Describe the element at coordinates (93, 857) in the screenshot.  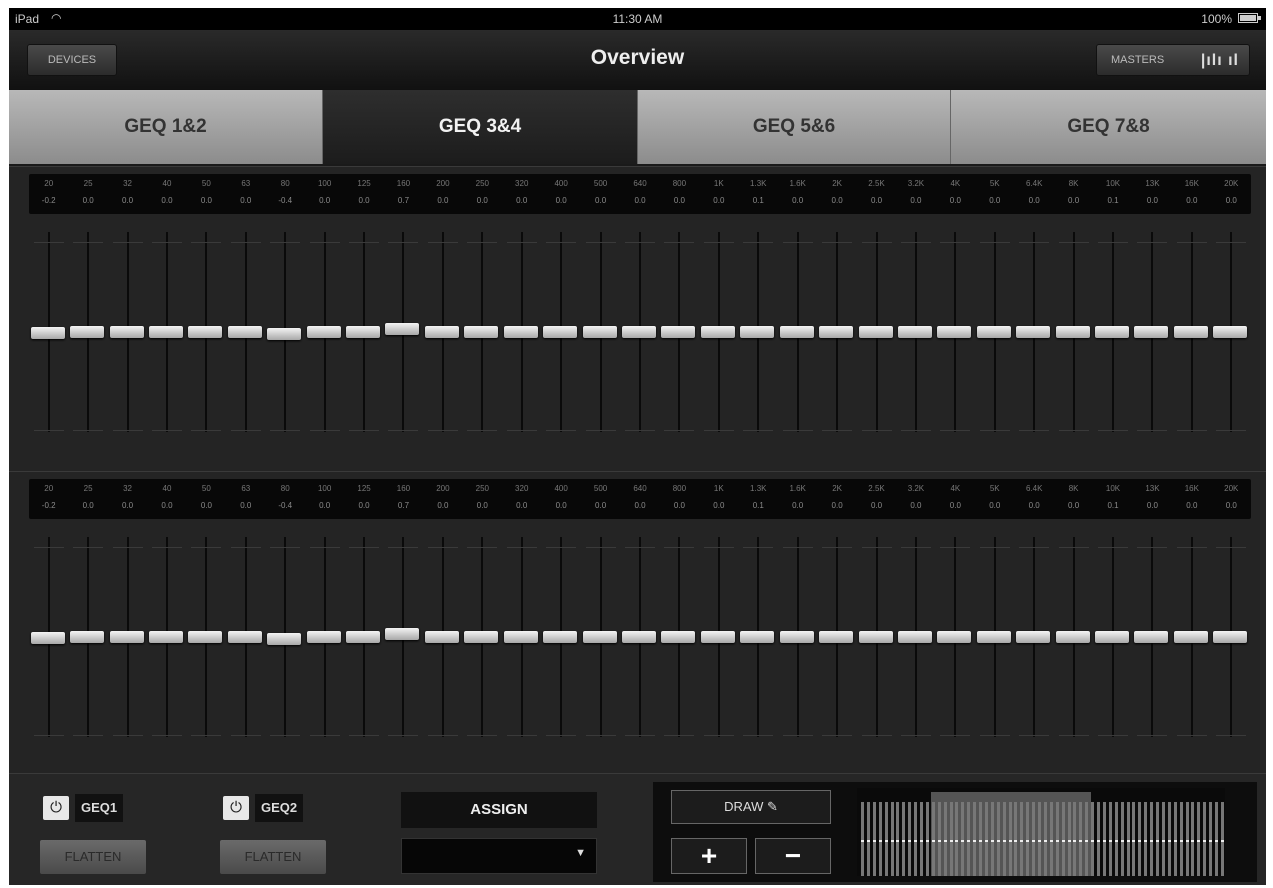
I see `geq1-flatten-button: FLATTEN` at that location.